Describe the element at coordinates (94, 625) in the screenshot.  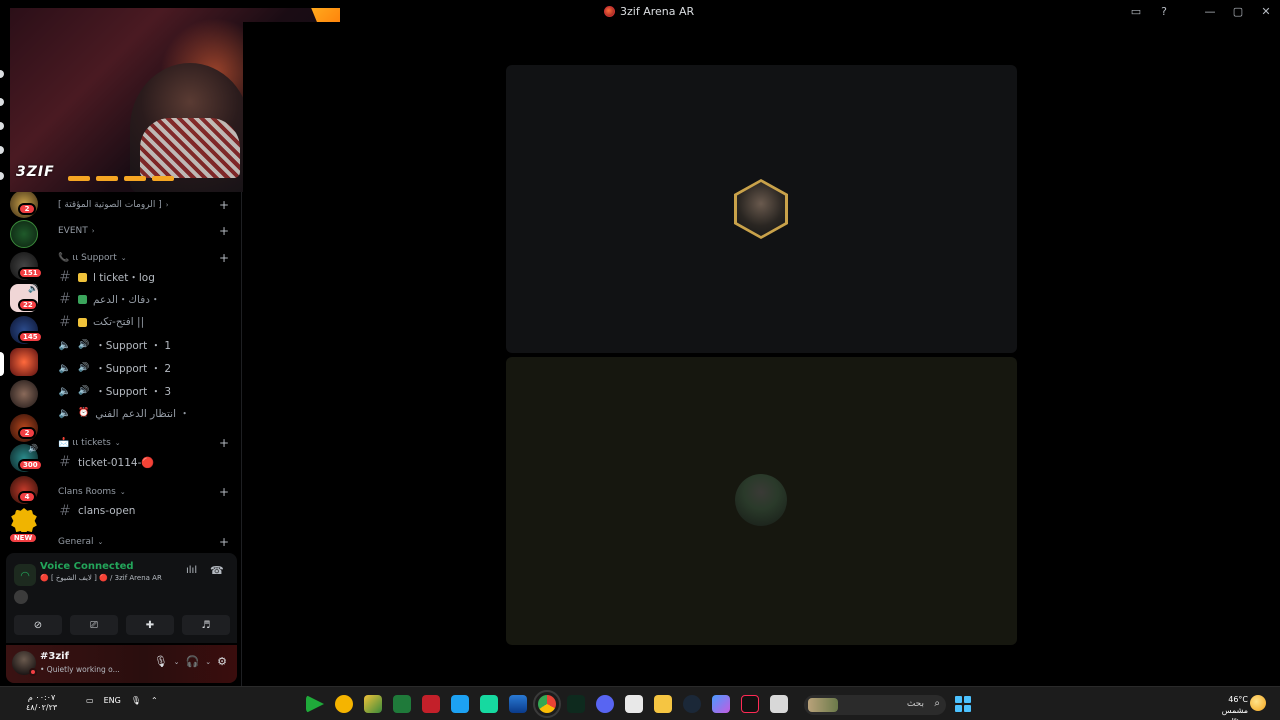
I see `screen-share-icon: ⎚` at that location.